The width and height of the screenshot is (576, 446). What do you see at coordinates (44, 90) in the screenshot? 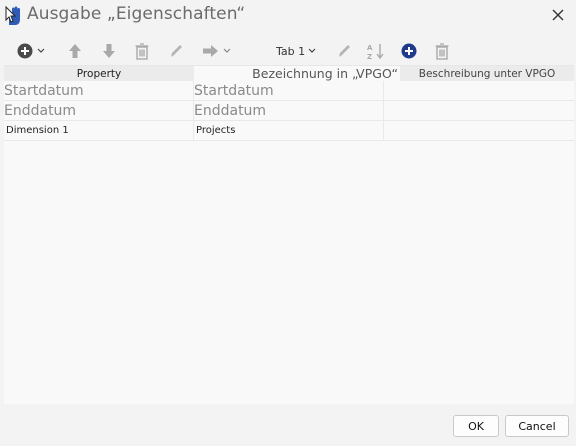
I see `property-value: Startdatum` at bounding box center [44, 90].